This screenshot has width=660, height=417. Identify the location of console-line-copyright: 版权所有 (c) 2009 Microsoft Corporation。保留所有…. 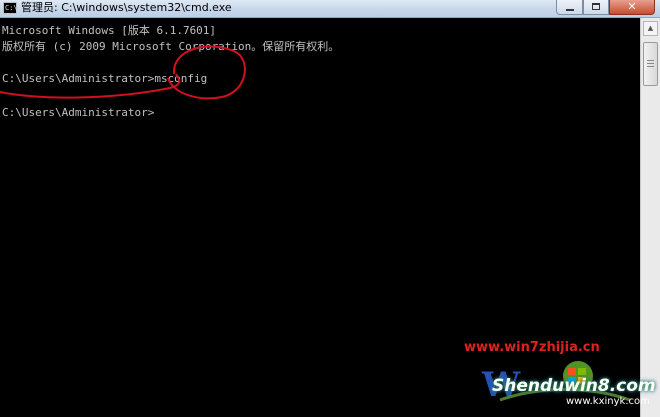
(171, 46).